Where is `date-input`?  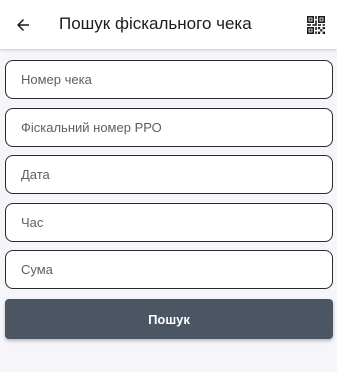 date-input is located at coordinates (169, 174).